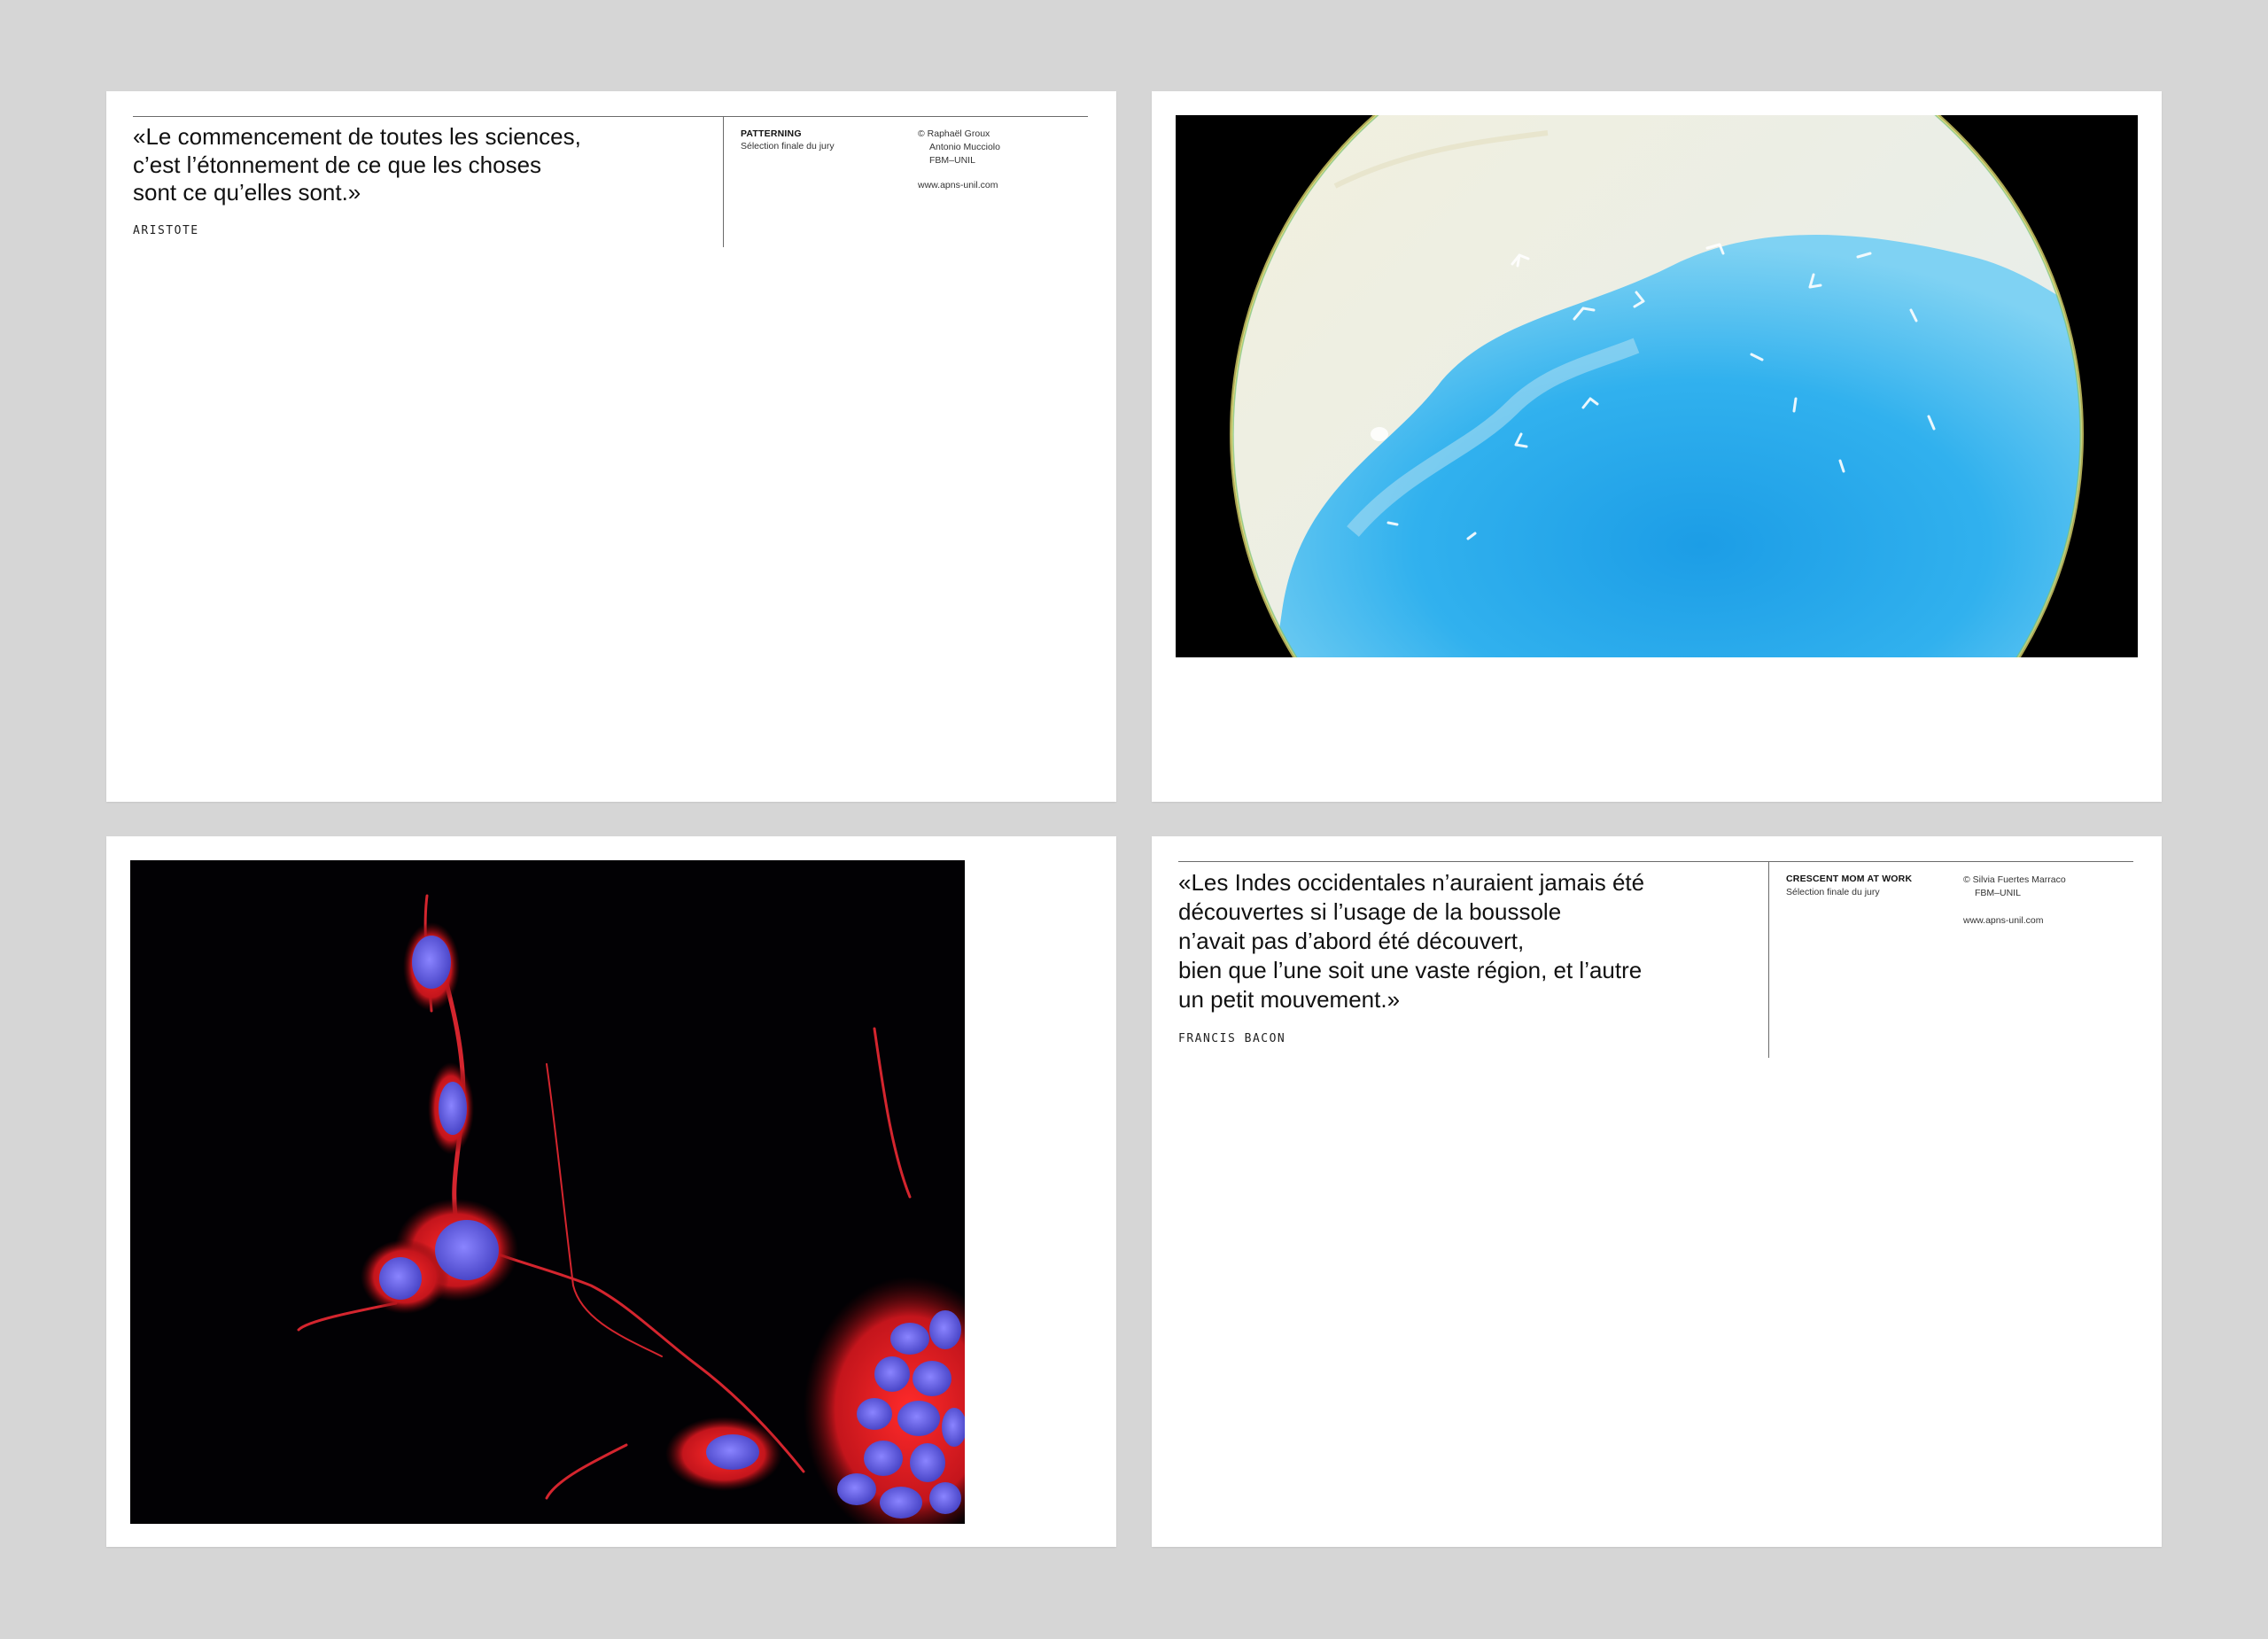 This screenshot has width=2268, height=1639. What do you see at coordinates (771, 133) in the screenshot?
I see `project-title: PATTERNING` at bounding box center [771, 133].